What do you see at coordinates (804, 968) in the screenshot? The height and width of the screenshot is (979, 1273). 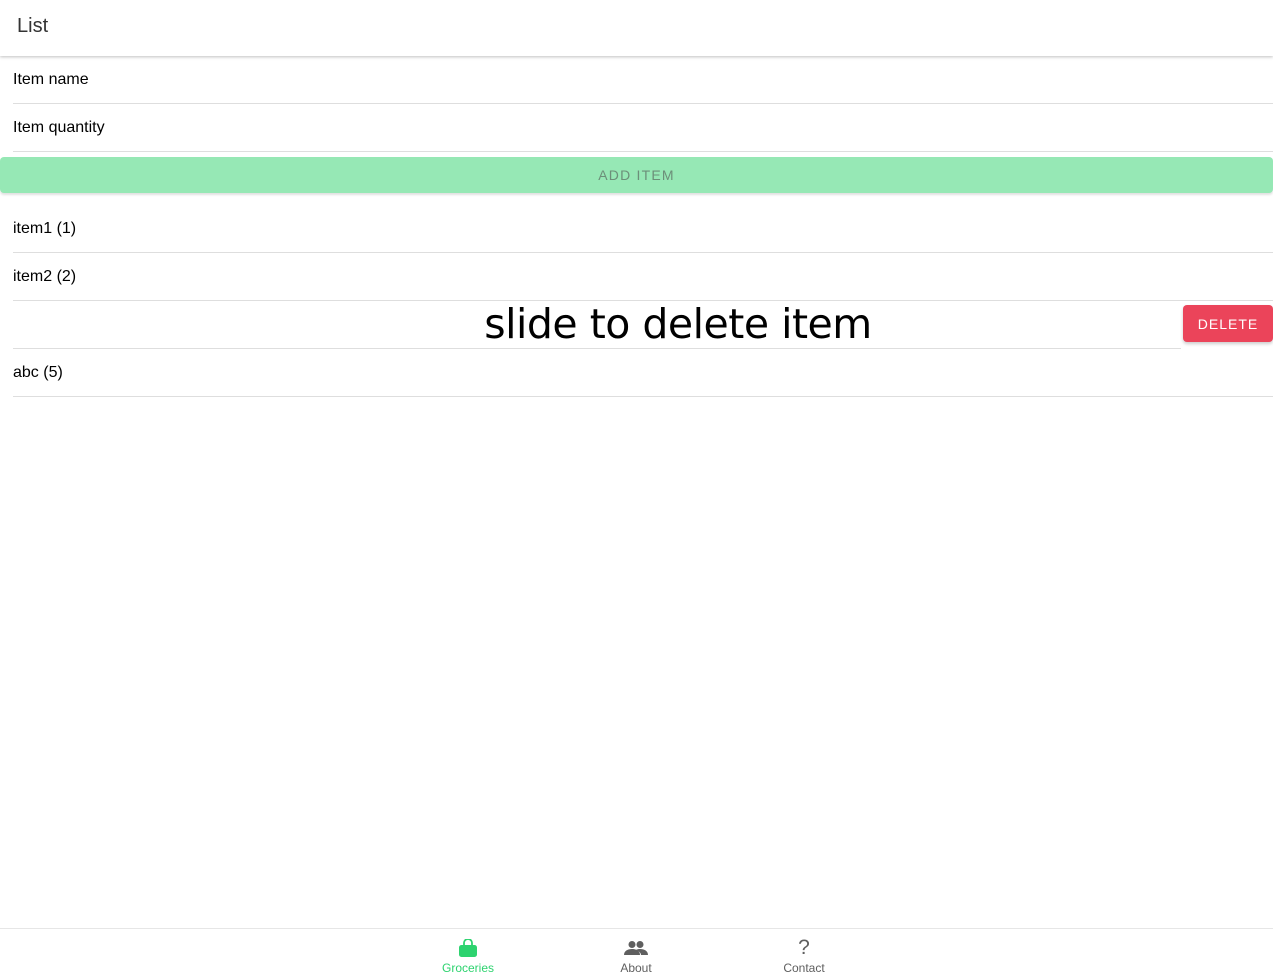 I see `tab-label: Contact` at bounding box center [804, 968].